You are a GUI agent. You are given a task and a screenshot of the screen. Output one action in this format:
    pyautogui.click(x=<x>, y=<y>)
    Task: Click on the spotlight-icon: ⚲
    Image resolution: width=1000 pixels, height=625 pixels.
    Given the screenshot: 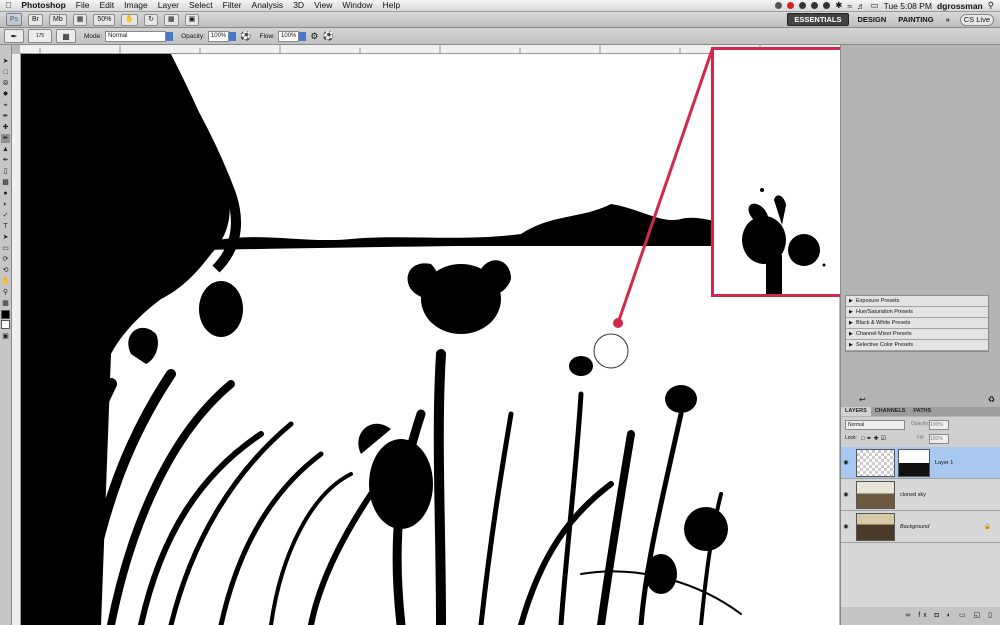 What is the action you would take?
    pyautogui.click(x=991, y=5)
    